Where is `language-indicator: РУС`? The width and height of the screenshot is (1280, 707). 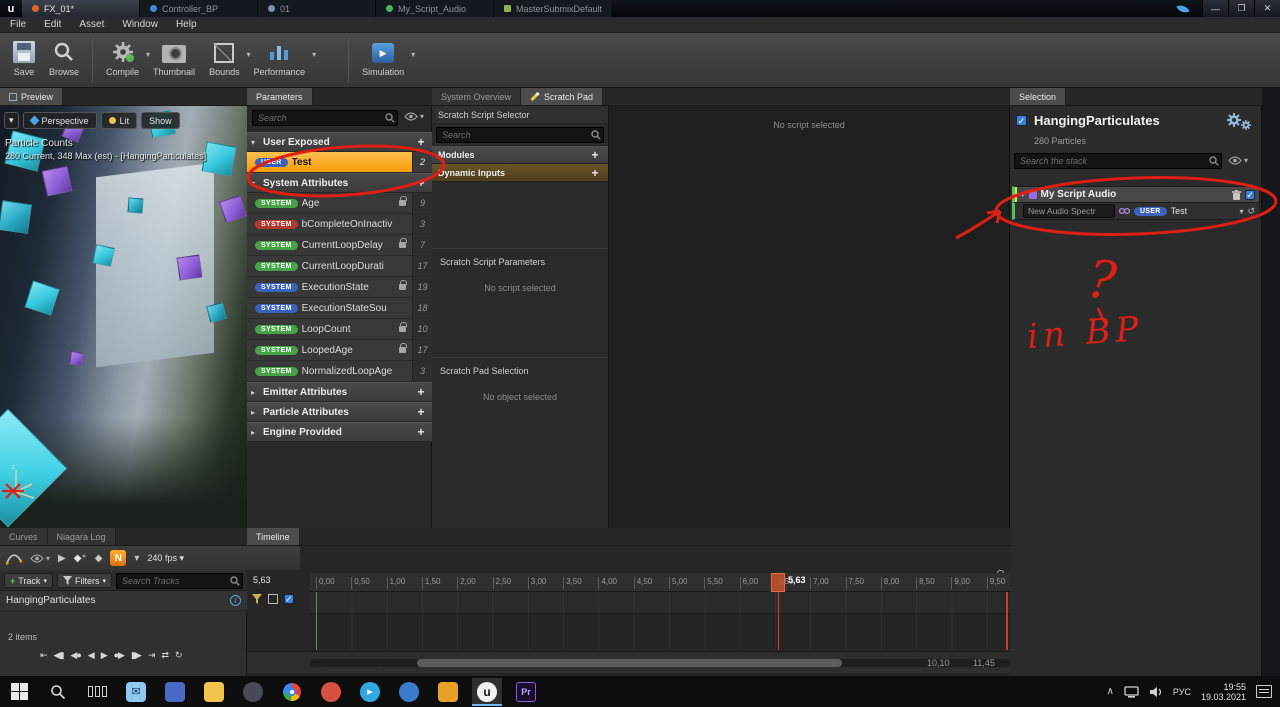
language-indicator: РУС is located at coordinates (1182, 692).